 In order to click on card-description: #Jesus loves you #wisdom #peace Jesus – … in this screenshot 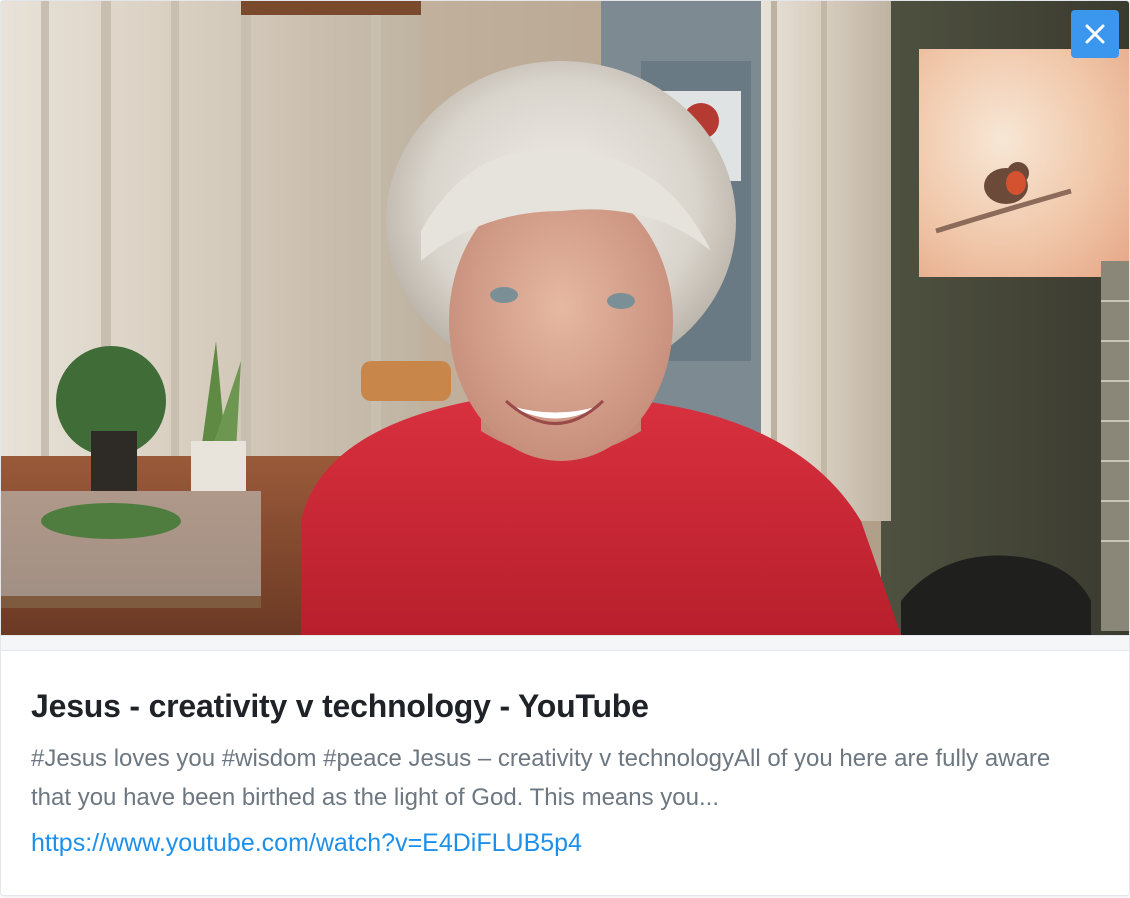, I will do `click(541, 778)`.